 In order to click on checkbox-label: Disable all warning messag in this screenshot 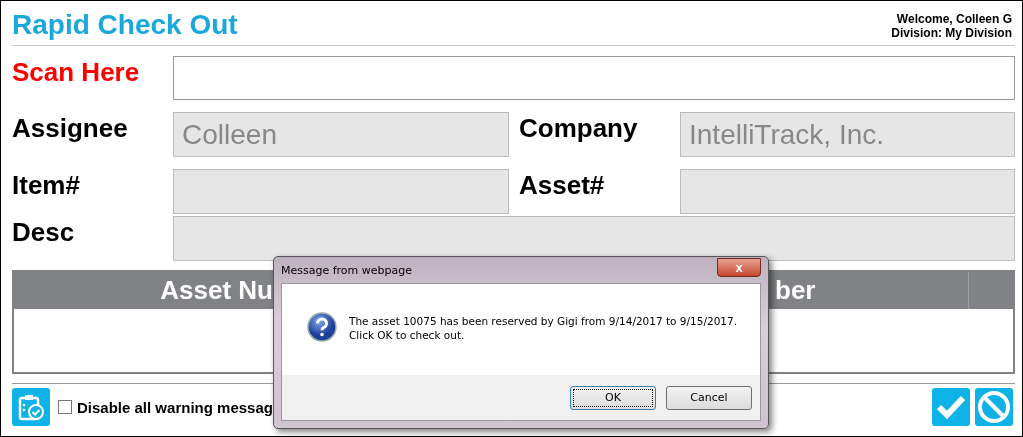, I will do `click(175, 407)`.